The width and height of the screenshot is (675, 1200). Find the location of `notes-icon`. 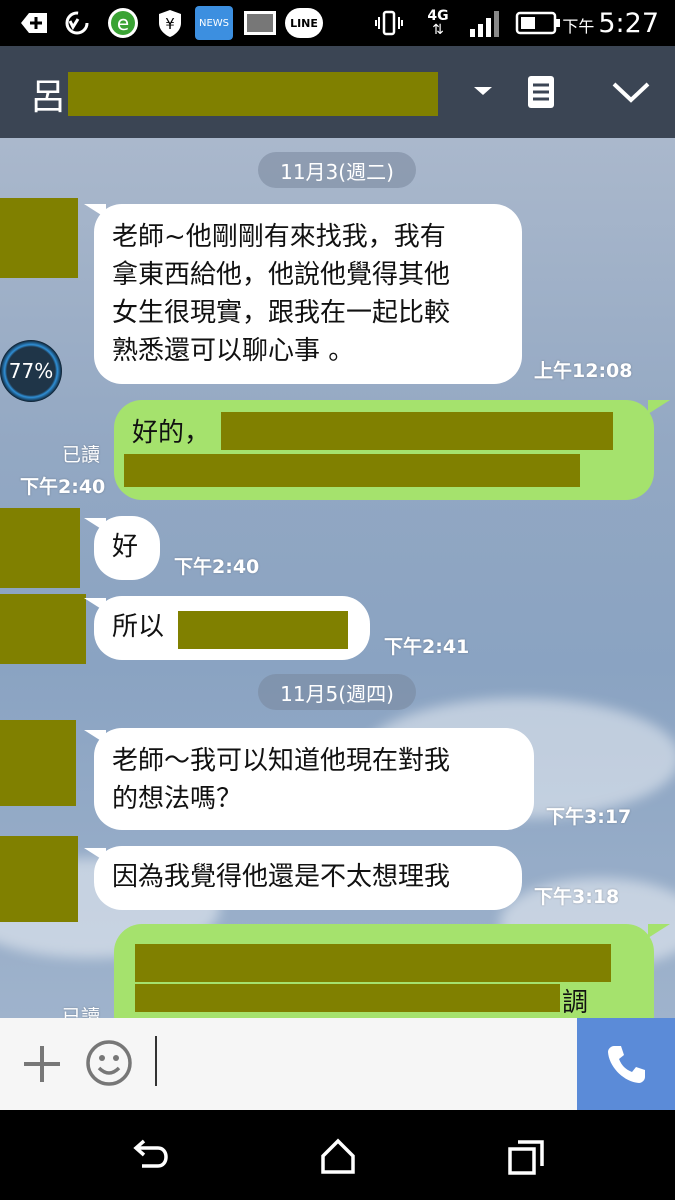

notes-icon is located at coordinates (541, 92).